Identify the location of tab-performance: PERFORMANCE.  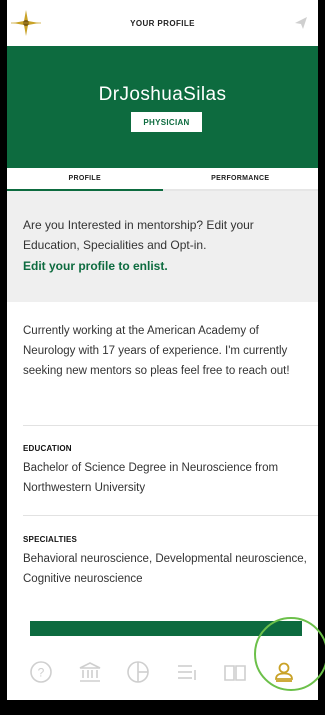
(240, 179).